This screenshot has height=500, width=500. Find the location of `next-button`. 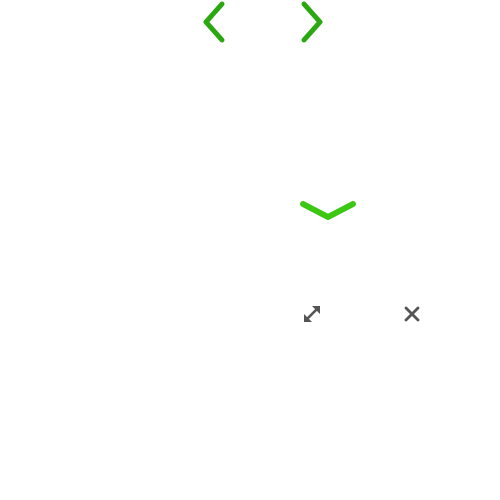

next-button is located at coordinates (313, 22).